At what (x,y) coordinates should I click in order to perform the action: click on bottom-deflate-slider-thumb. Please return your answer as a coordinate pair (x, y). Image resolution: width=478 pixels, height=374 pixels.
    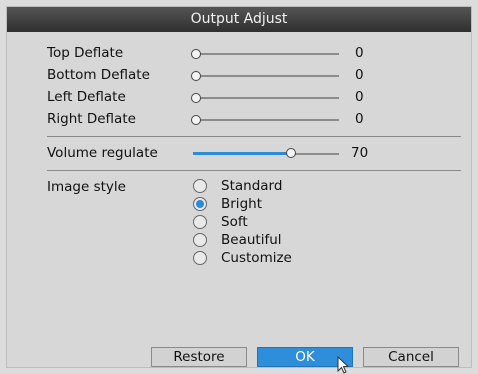
    Looking at the image, I should click on (196, 76).